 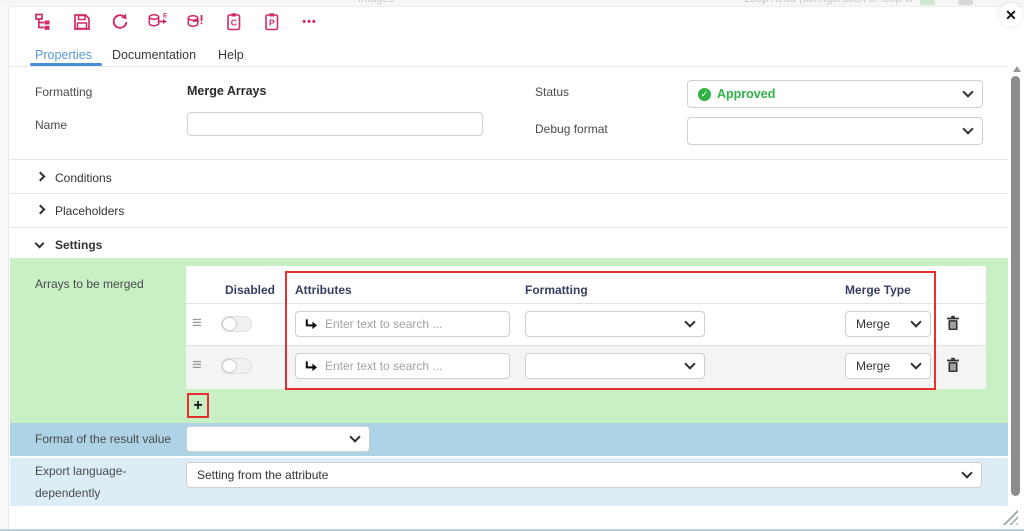 I want to click on more-options-icon: •••, so click(x=309, y=21).